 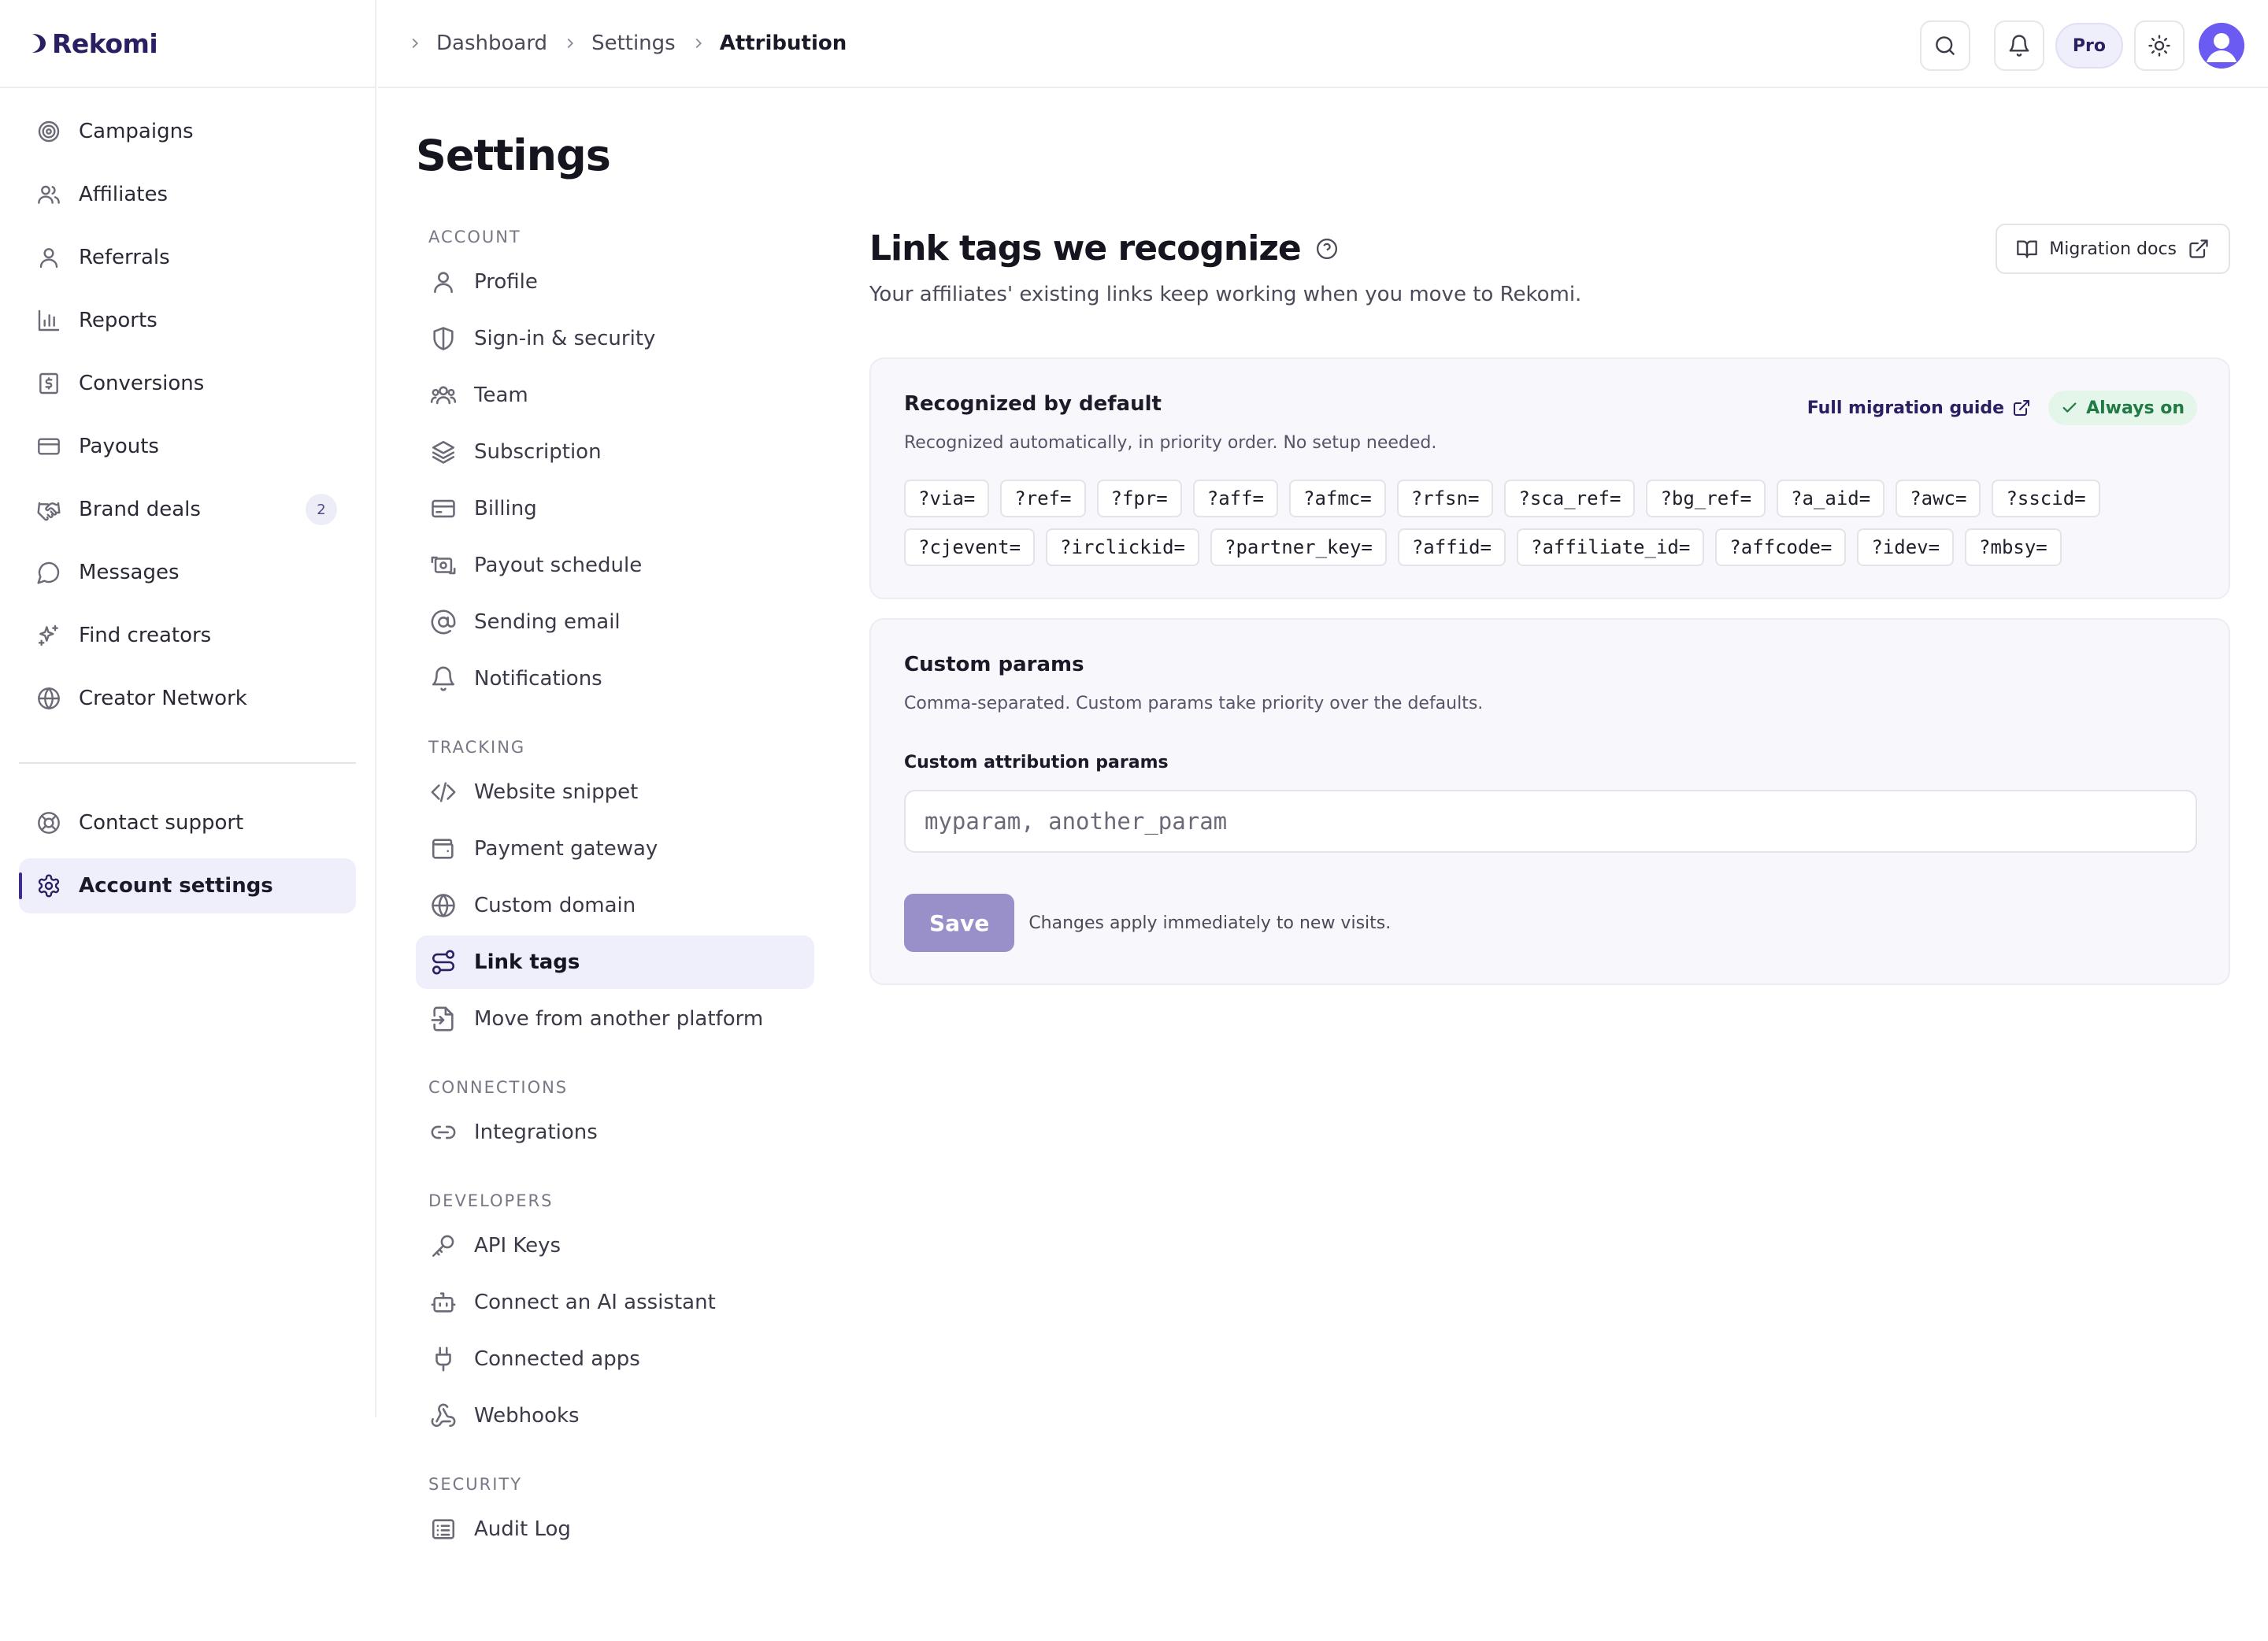 I want to click on tag-chip: ?affiliate_id=, so click(x=1611, y=547).